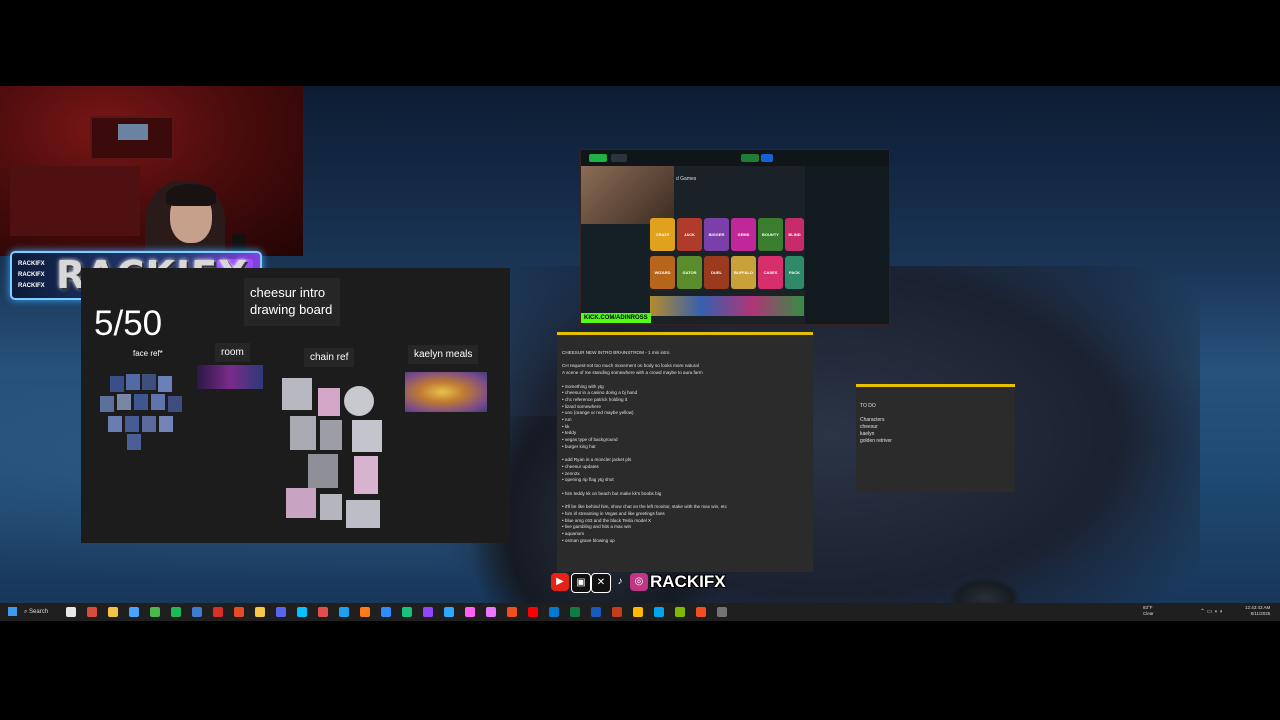 Image resolution: width=1280 pixels, height=720 pixels. Describe the element at coordinates (191, 195) in the screenshot. I see `webcam-person-hair` at that location.